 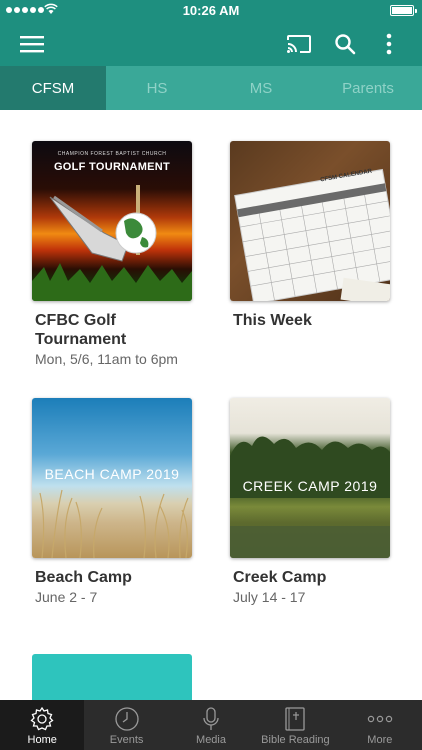 I want to click on event-image: CFSM CALENDAR, so click(x=310, y=221).